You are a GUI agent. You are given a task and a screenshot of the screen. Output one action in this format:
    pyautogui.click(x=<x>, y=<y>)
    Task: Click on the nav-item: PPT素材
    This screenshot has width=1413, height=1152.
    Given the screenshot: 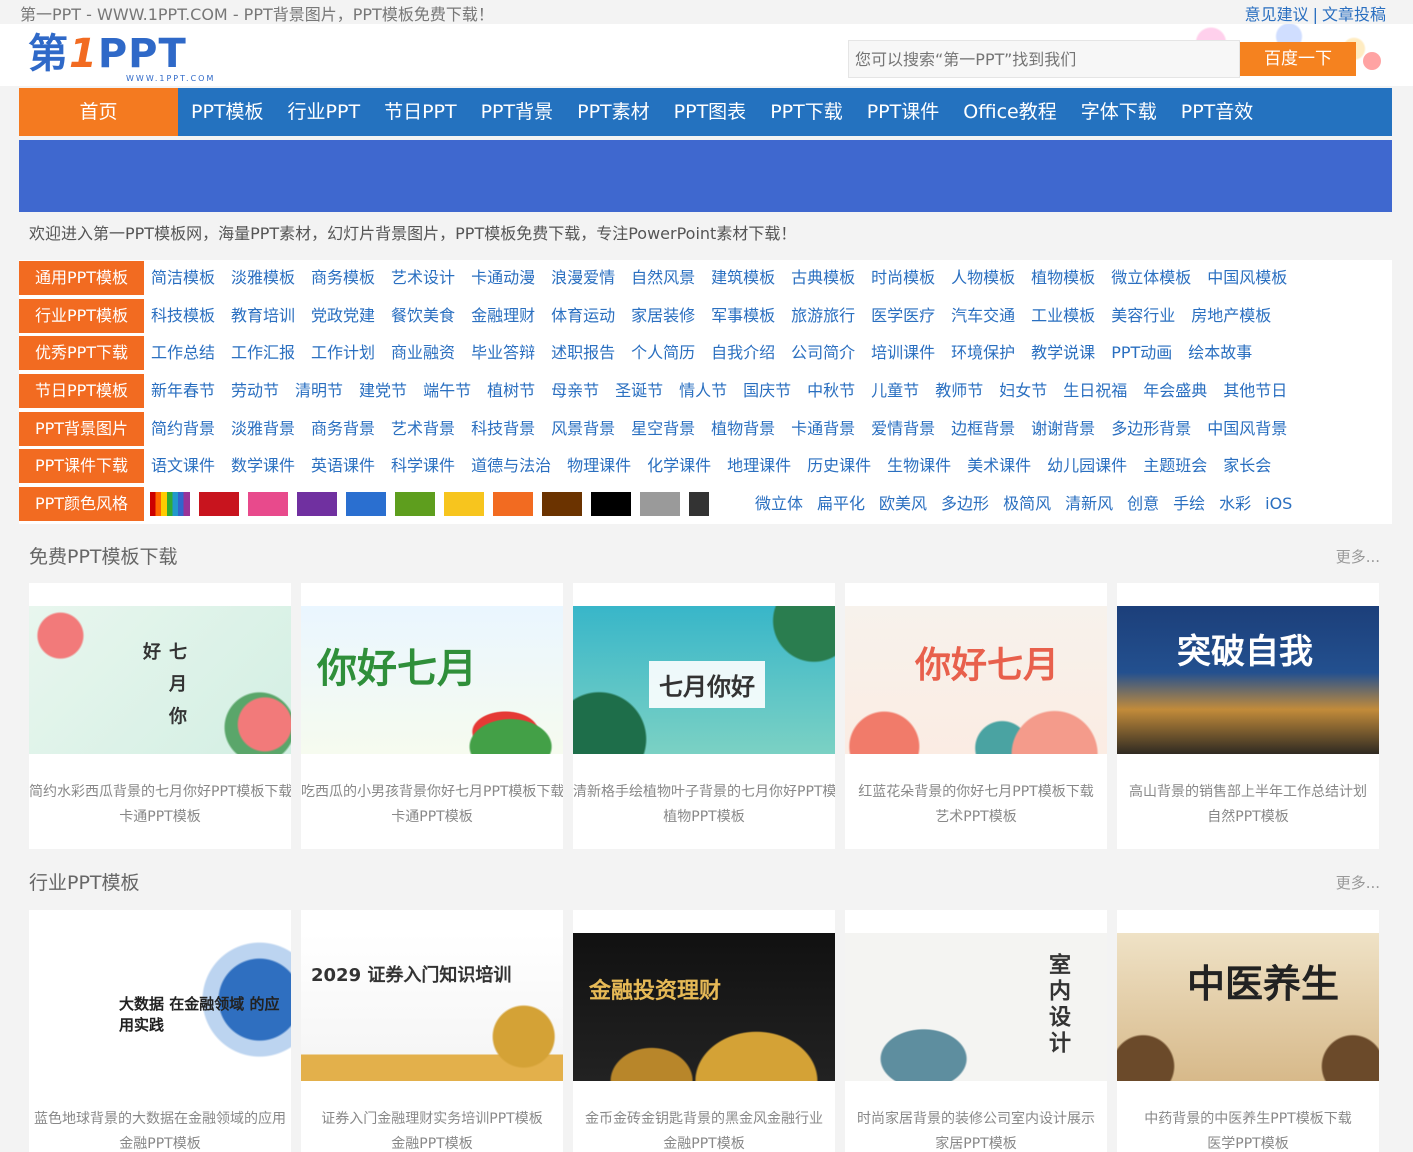 What is the action you would take?
    pyautogui.click(x=613, y=112)
    